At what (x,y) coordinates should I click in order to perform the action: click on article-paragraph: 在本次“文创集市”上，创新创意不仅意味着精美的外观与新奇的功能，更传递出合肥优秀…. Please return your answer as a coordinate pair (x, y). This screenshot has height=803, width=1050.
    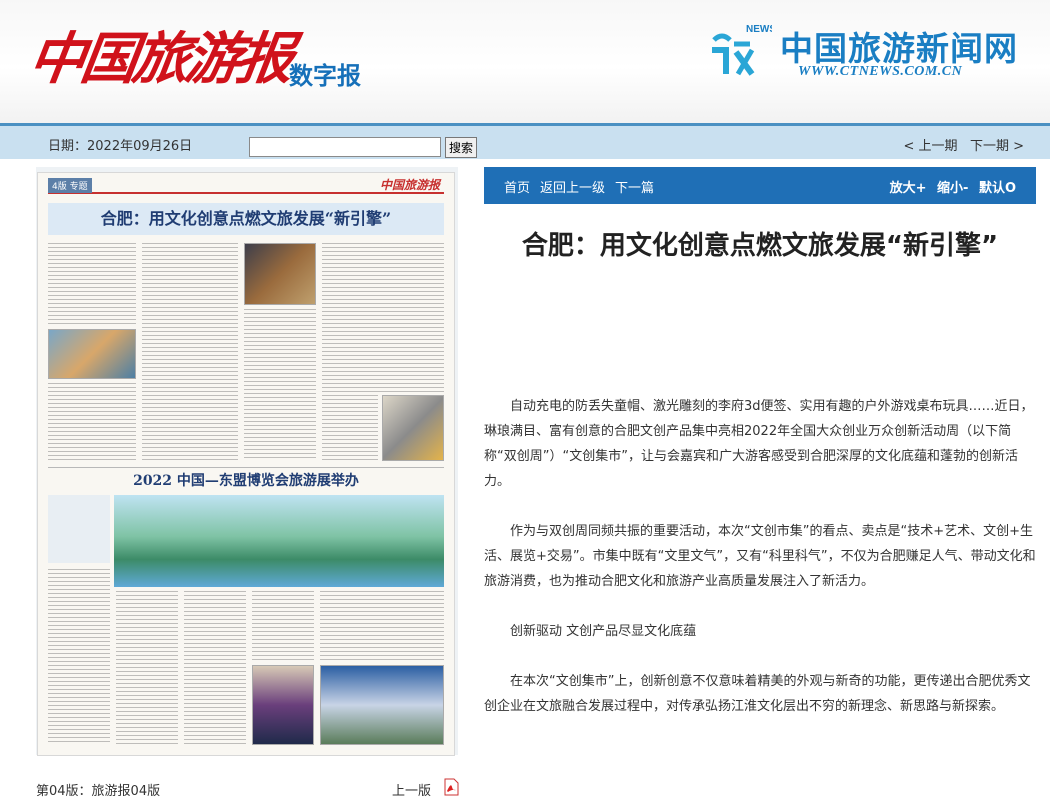
    Looking at the image, I should click on (757, 694).